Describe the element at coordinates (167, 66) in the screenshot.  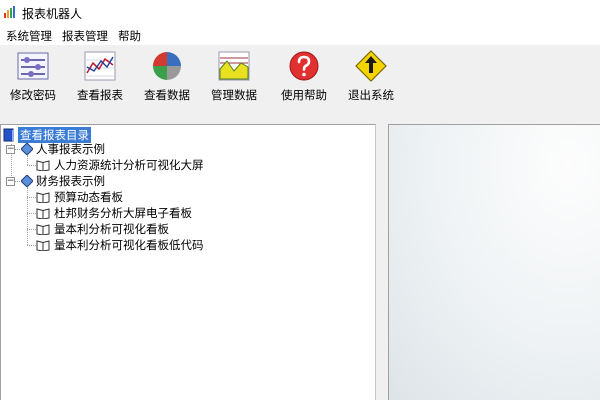
I see `pie-chart-icon` at that location.